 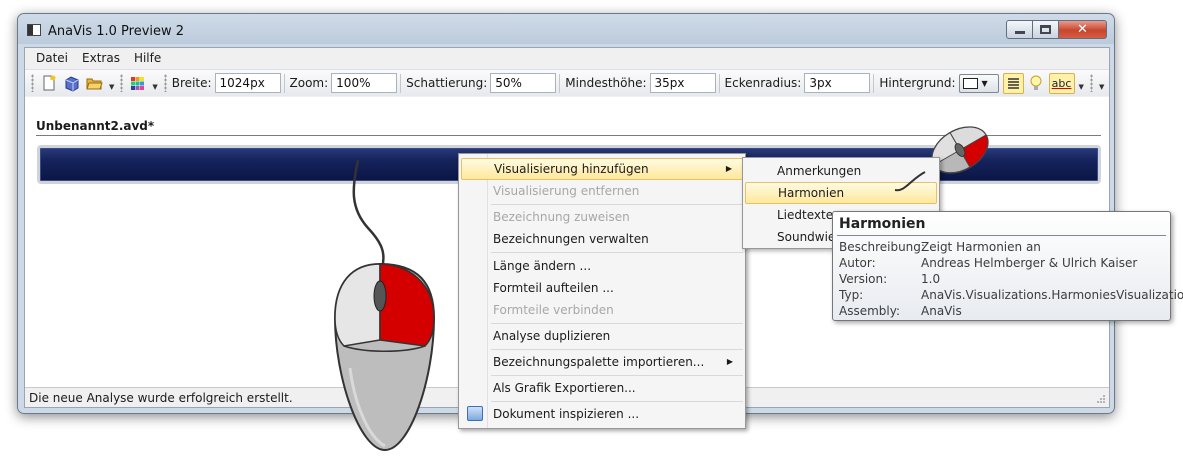 What do you see at coordinates (602, 336) in the screenshot?
I see `menu-item-duplicate-analysis: Analyse duplizieren` at bounding box center [602, 336].